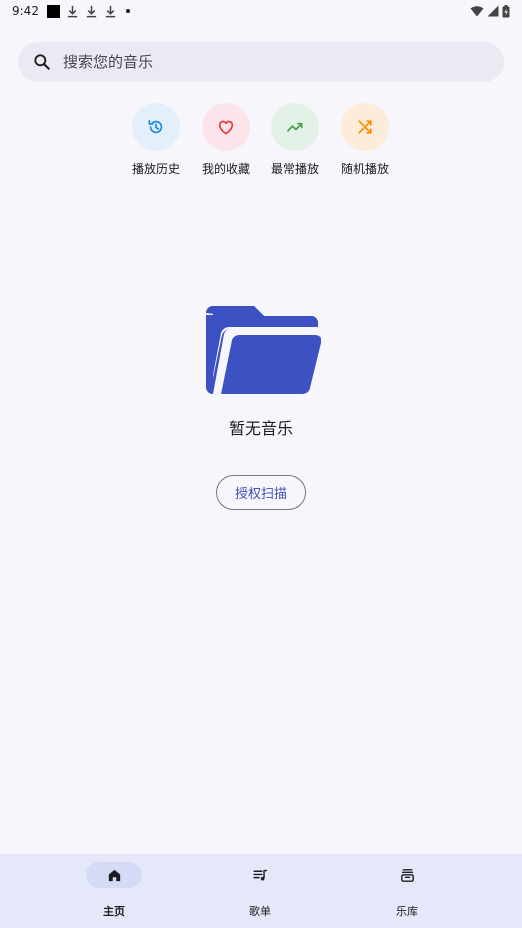  What do you see at coordinates (506, 10) in the screenshot?
I see `battery-icon` at bounding box center [506, 10].